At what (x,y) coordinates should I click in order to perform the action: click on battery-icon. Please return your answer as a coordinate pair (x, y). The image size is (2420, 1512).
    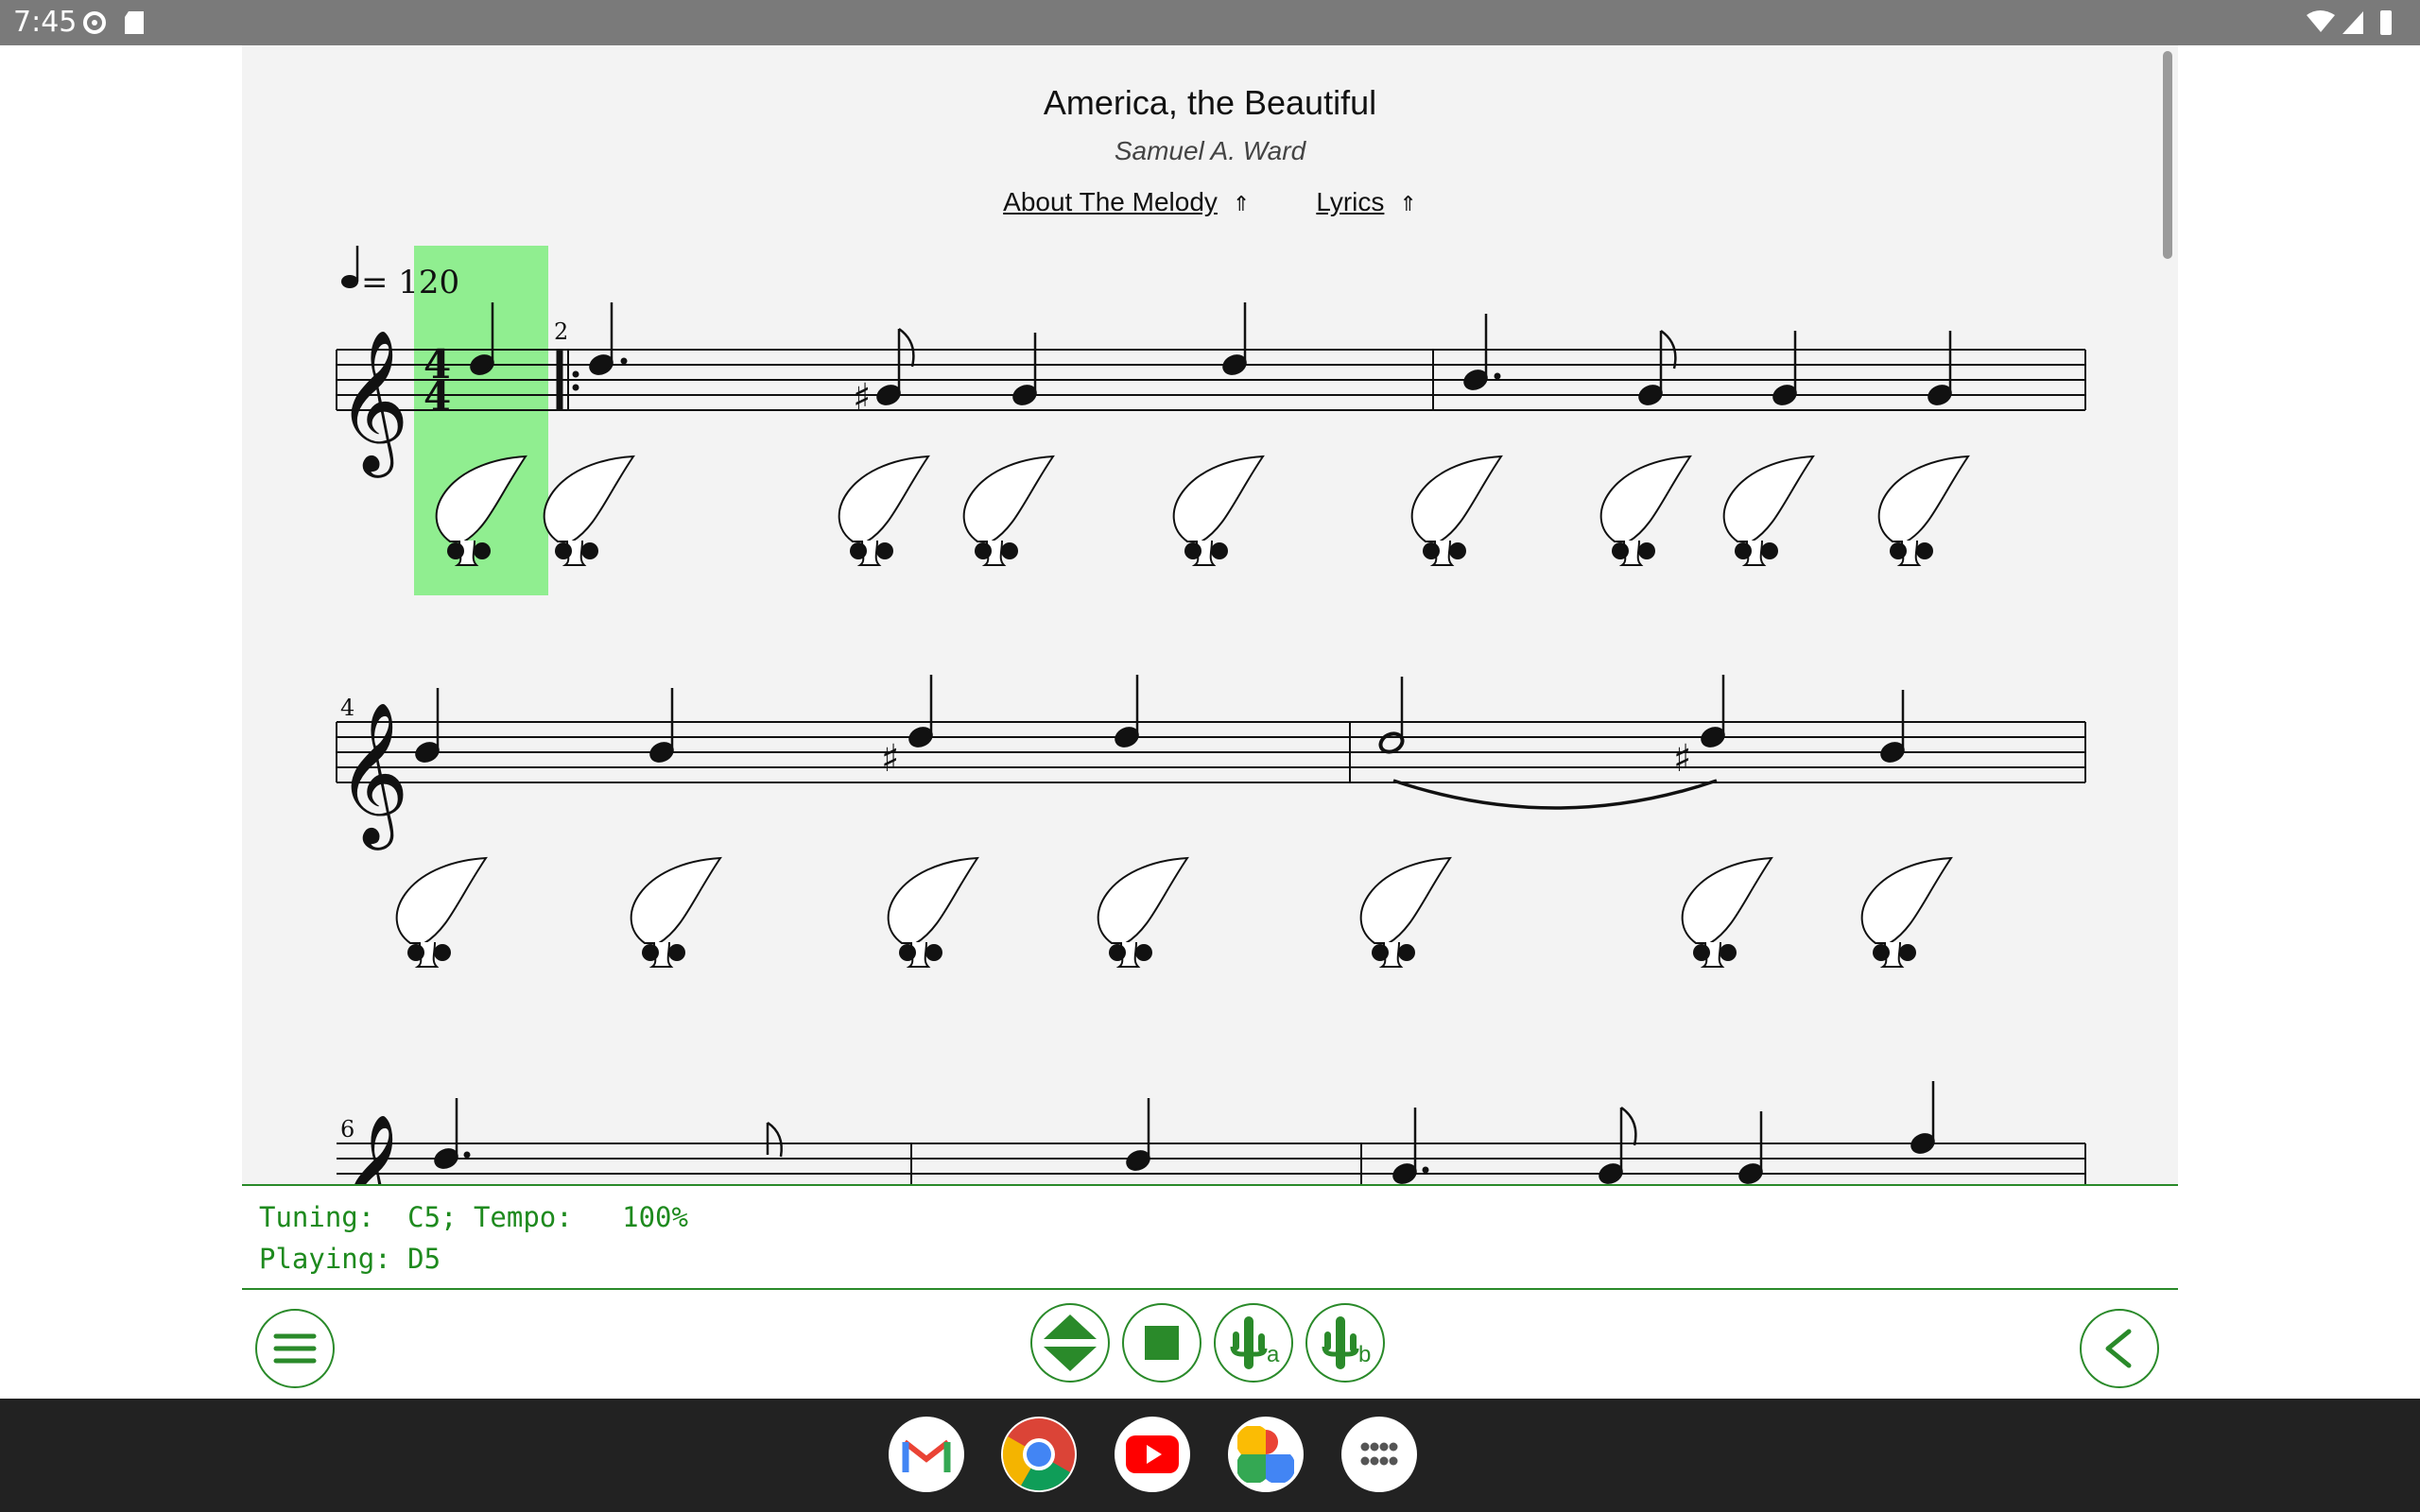
    Looking at the image, I should click on (2386, 22).